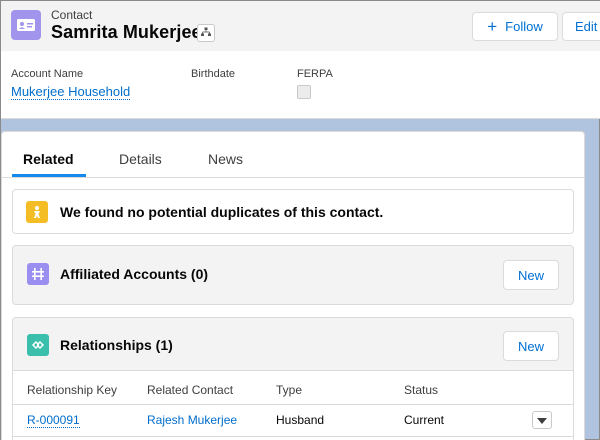 Image resolution: width=600 pixels, height=440 pixels. I want to click on relationship-status: Current, so click(424, 420).